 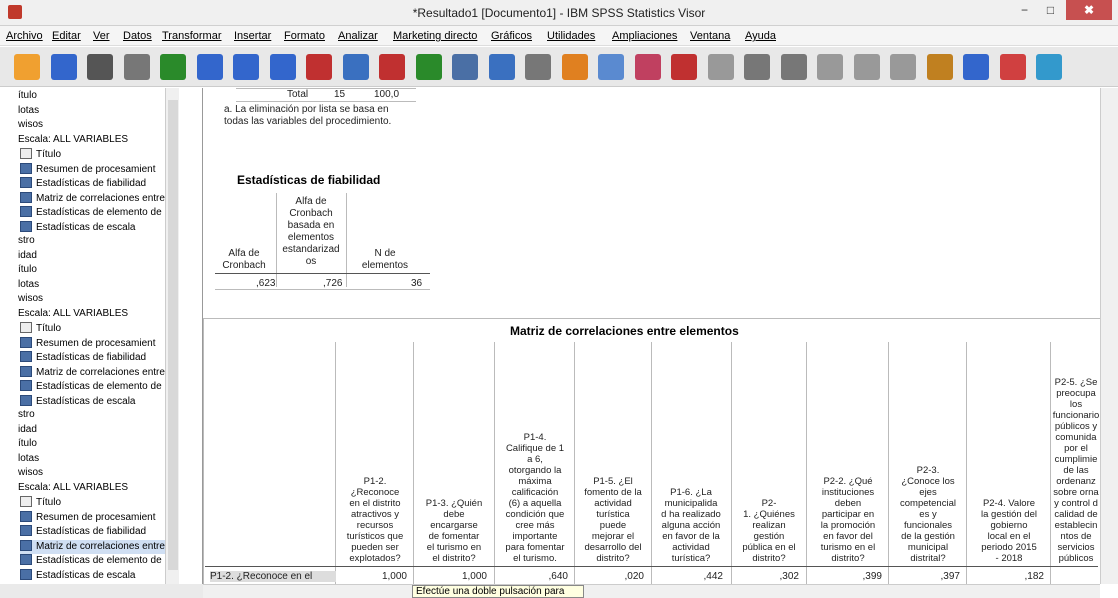 What do you see at coordinates (428, 67) in the screenshot?
I see `variables-icon` at bounding box center [428, 67].